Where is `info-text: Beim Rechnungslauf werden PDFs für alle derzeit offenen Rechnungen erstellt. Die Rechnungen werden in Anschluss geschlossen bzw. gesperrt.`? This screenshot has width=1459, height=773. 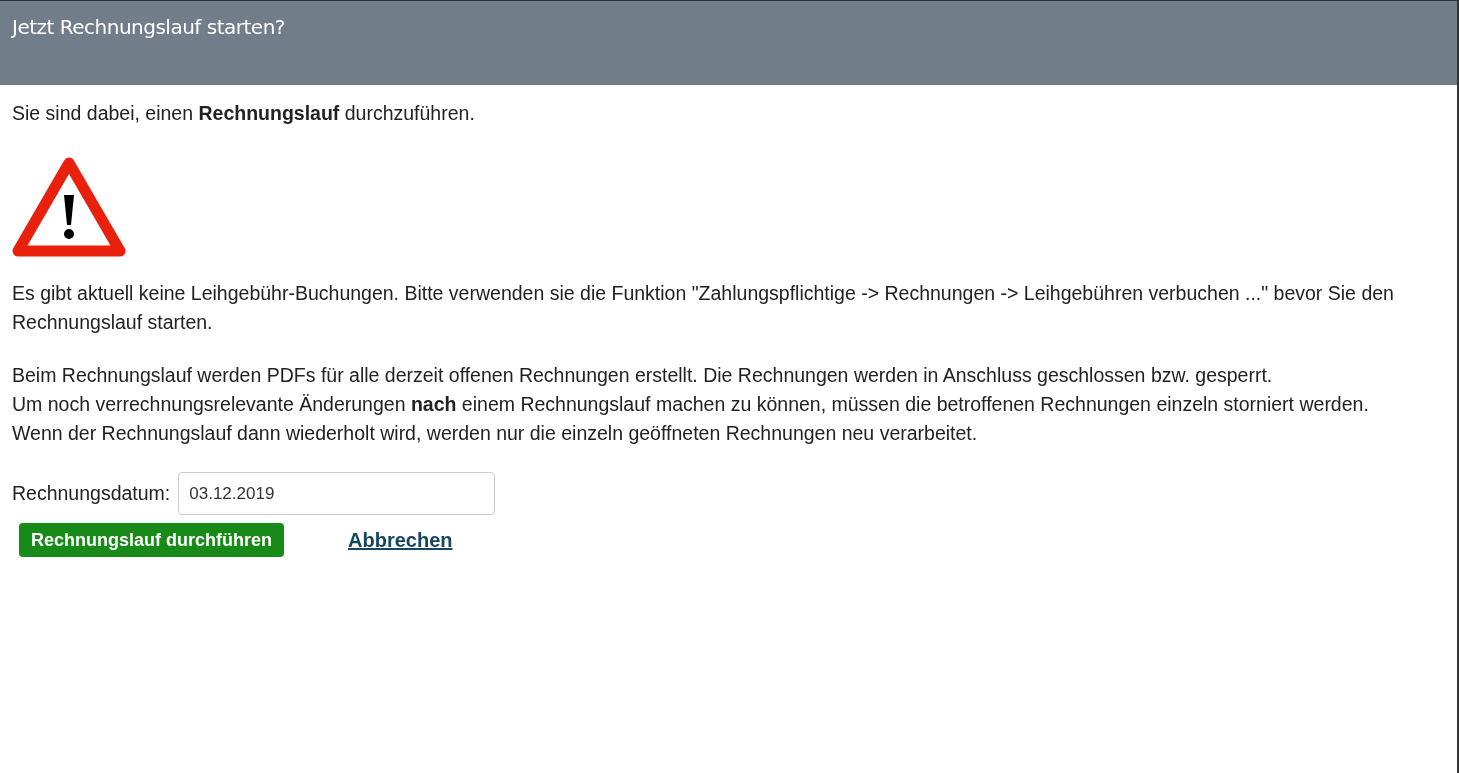 info-text: Beim Rechnungslauf werden PDFs für alle derzeit offenen Rechnungen erstellt. Die Rechnungen werden in Anschluss geschlossen bzw. gesperrt. is located at coordinates (643, 375).